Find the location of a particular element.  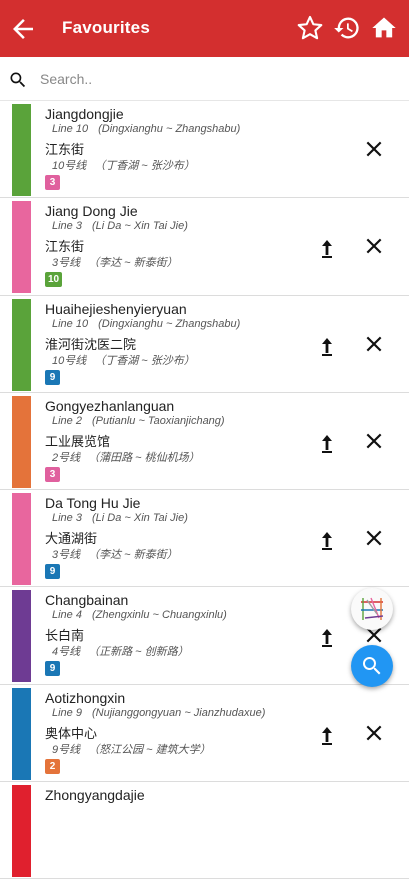

station-name-cn: 奥体中心 is located at coordinates (71, 733).